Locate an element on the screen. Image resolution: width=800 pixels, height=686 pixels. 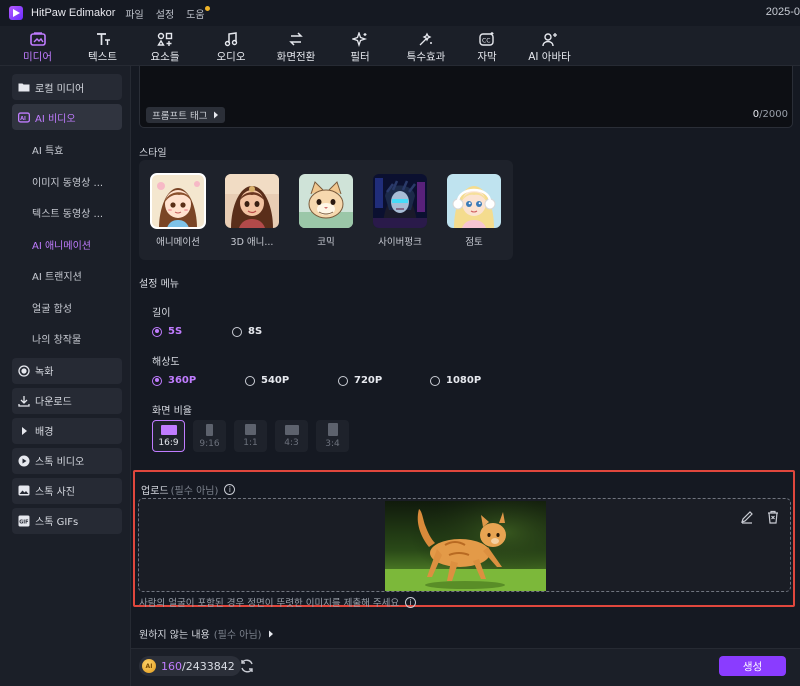
style-option-clay: 점토 is located at coordinates (474, 211).